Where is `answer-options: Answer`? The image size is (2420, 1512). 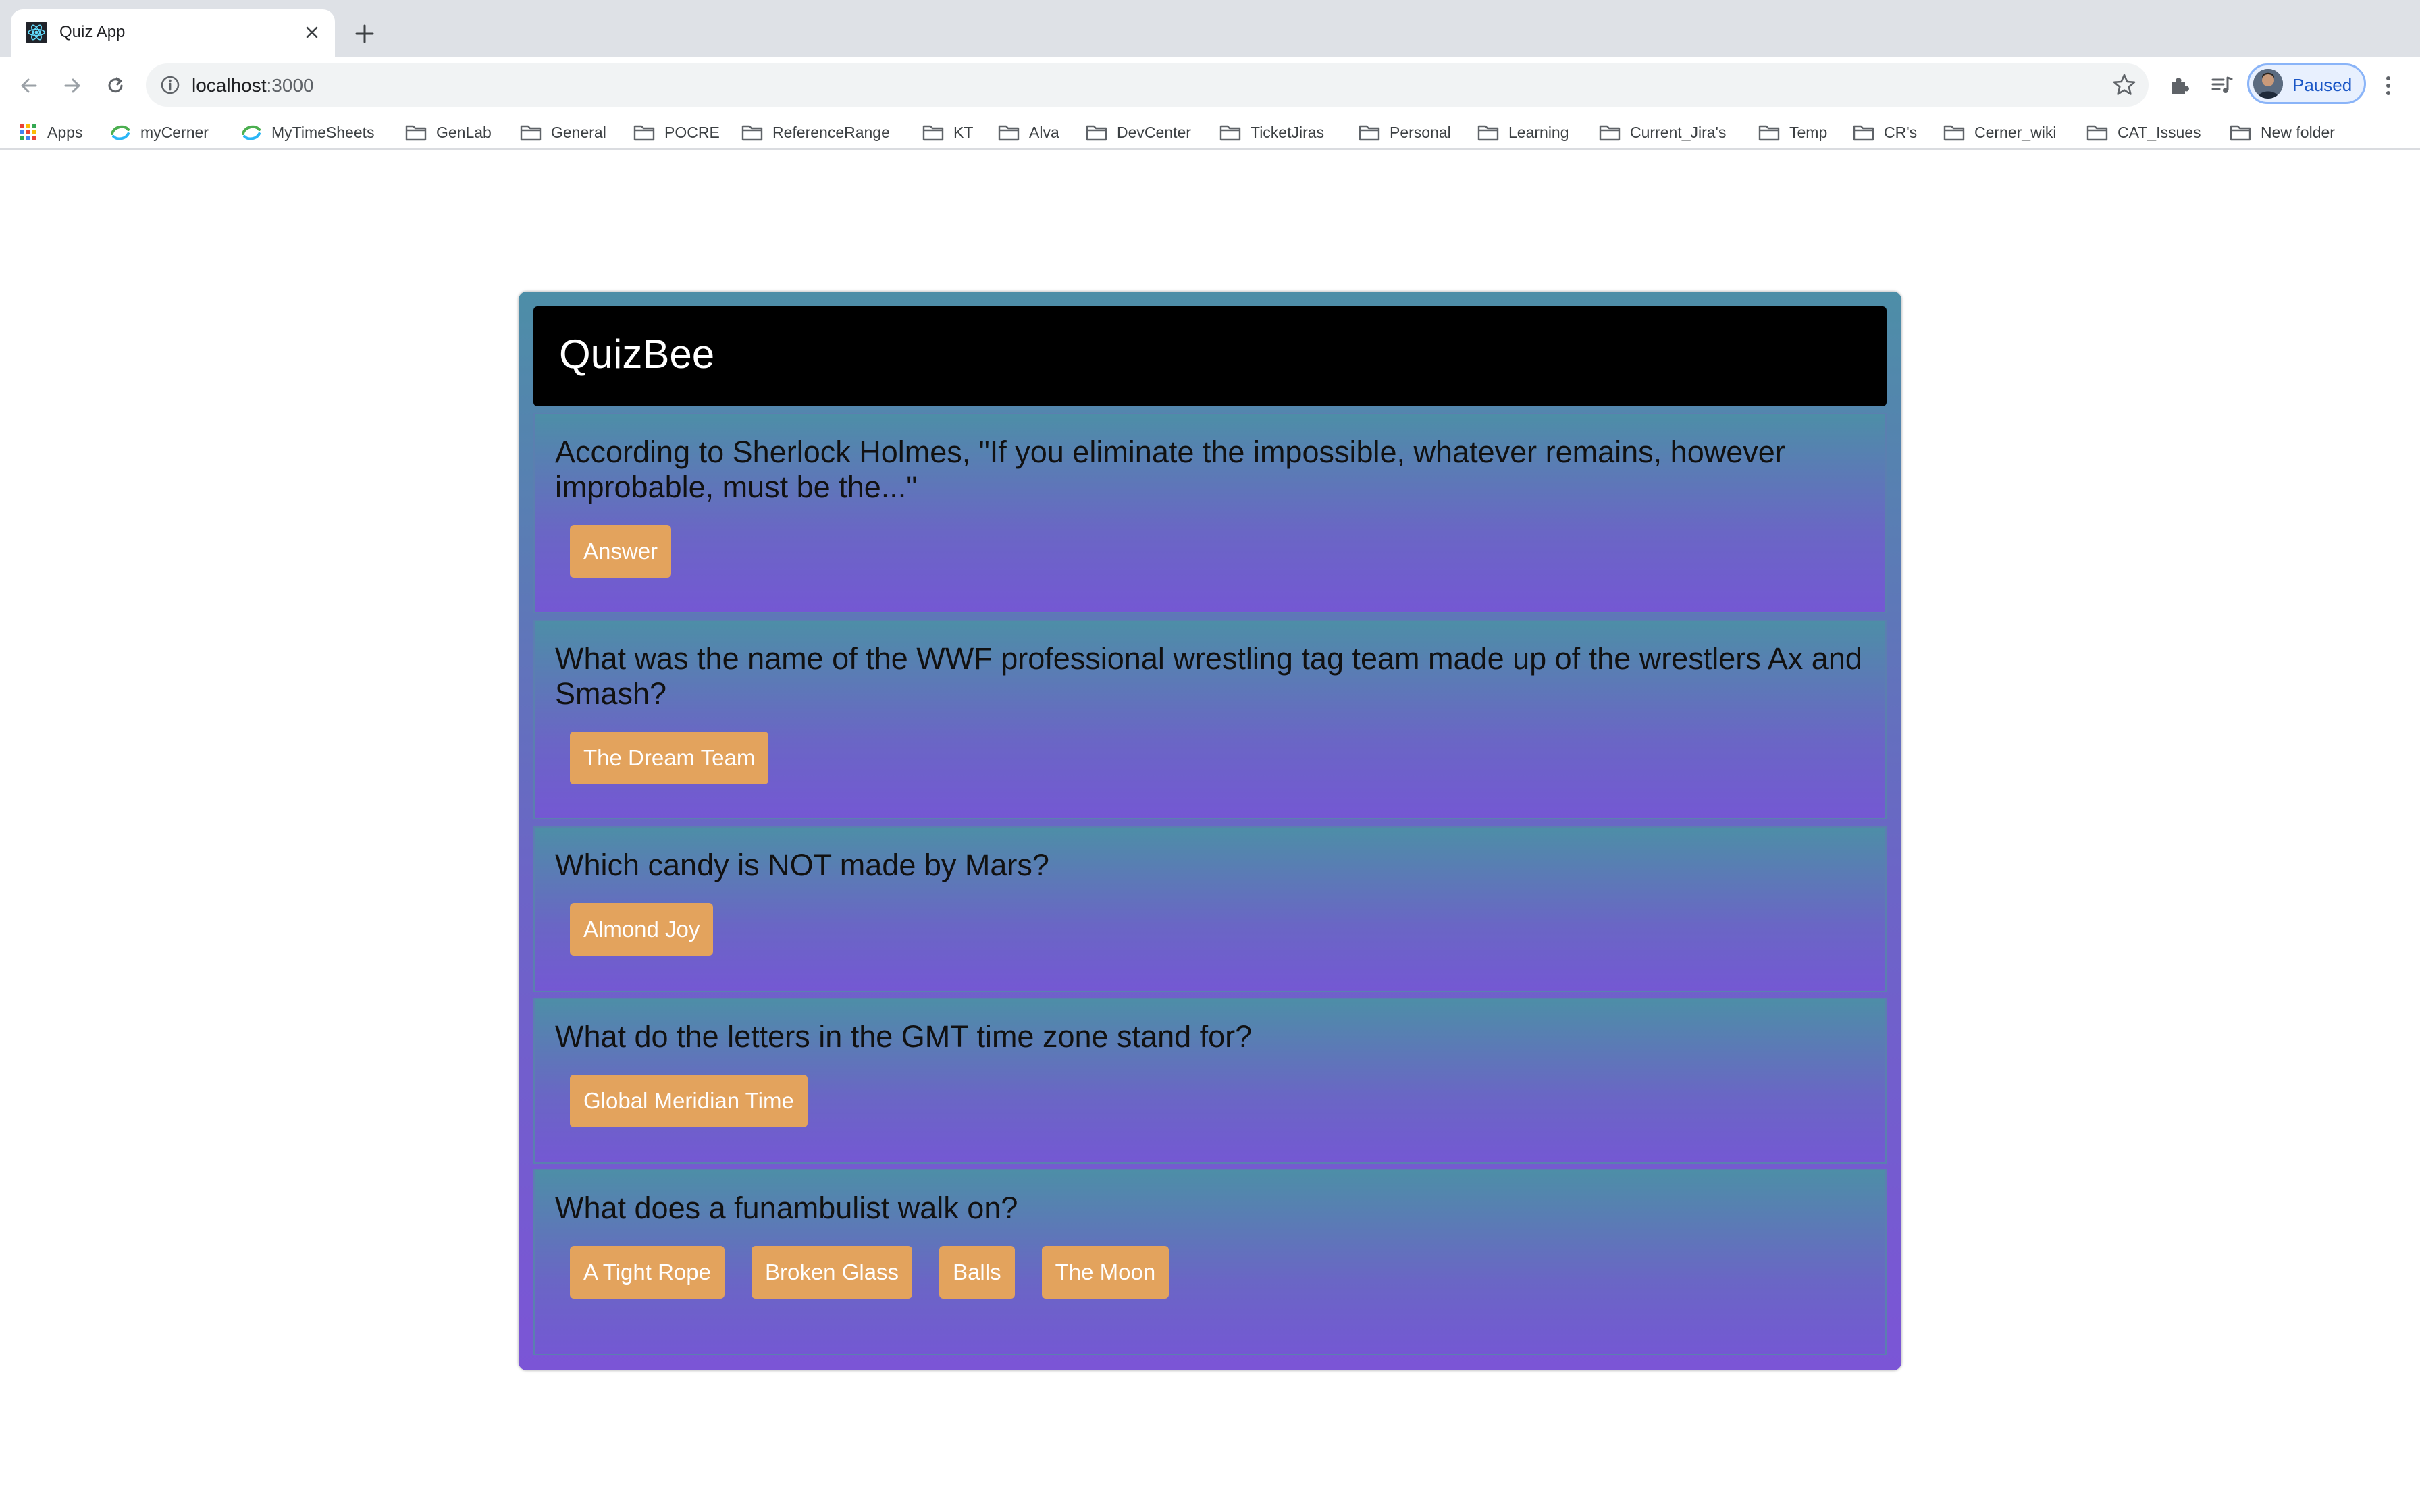
answer-options: Answer is located at coordinates (621, 551).